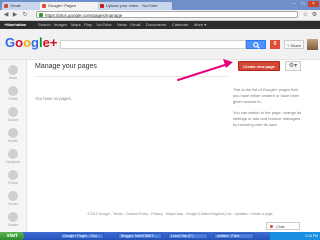 Image resolution: width=320 pixels, height=240 pixels. What do you see at coordinates (12, 236) in the screenshot?
I see `start-button: start` at bounding box center [12, 236].